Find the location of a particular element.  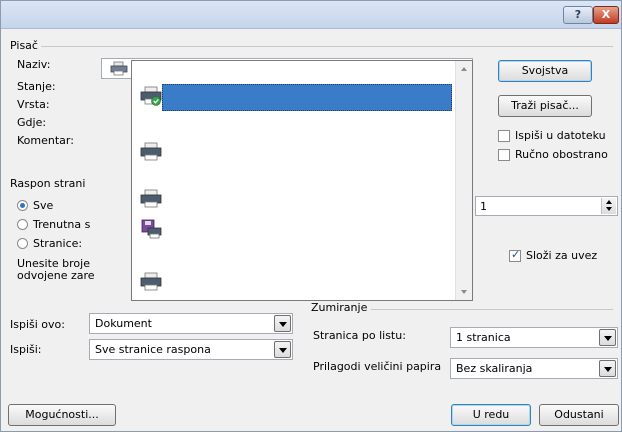

cancel-button: Odustani is located at coordinates (579, 415).